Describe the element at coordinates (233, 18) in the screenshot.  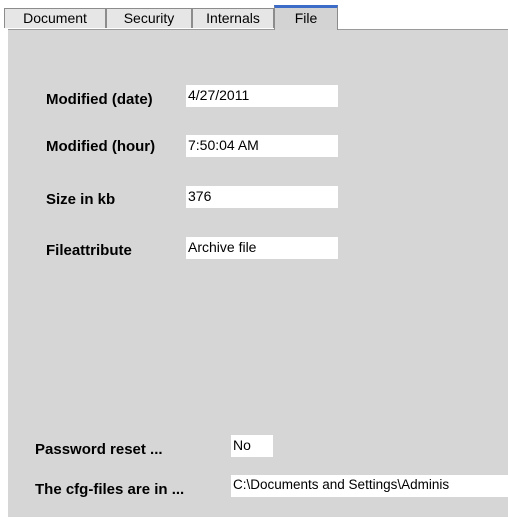
I see `tab-internals: Internals` at that location.